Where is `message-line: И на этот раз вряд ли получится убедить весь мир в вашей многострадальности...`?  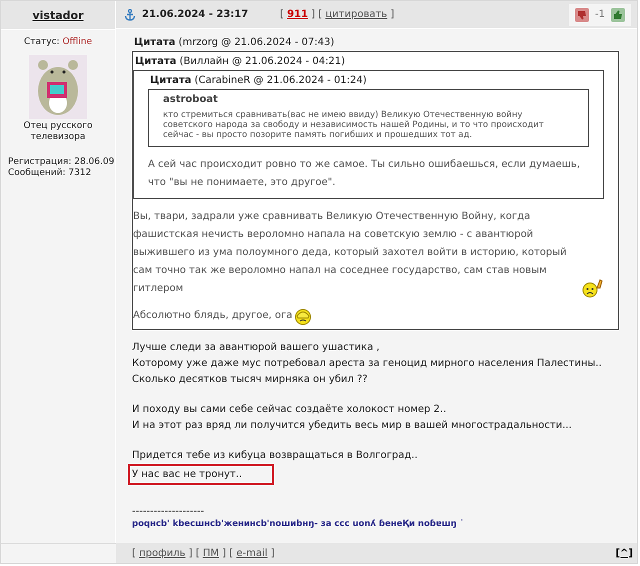 message-line: И на этот раз вряд ли получится убедить весь мир в вашей многострадальности... is located at coordinates (352, 426).